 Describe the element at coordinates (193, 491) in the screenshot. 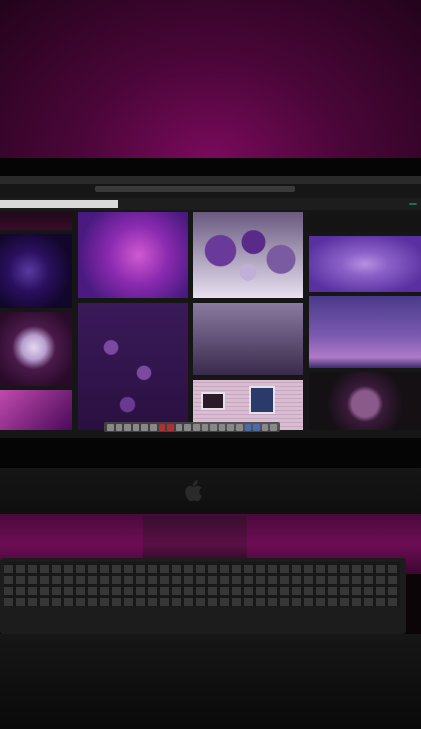

I see `apple-logo-icon` at that location.